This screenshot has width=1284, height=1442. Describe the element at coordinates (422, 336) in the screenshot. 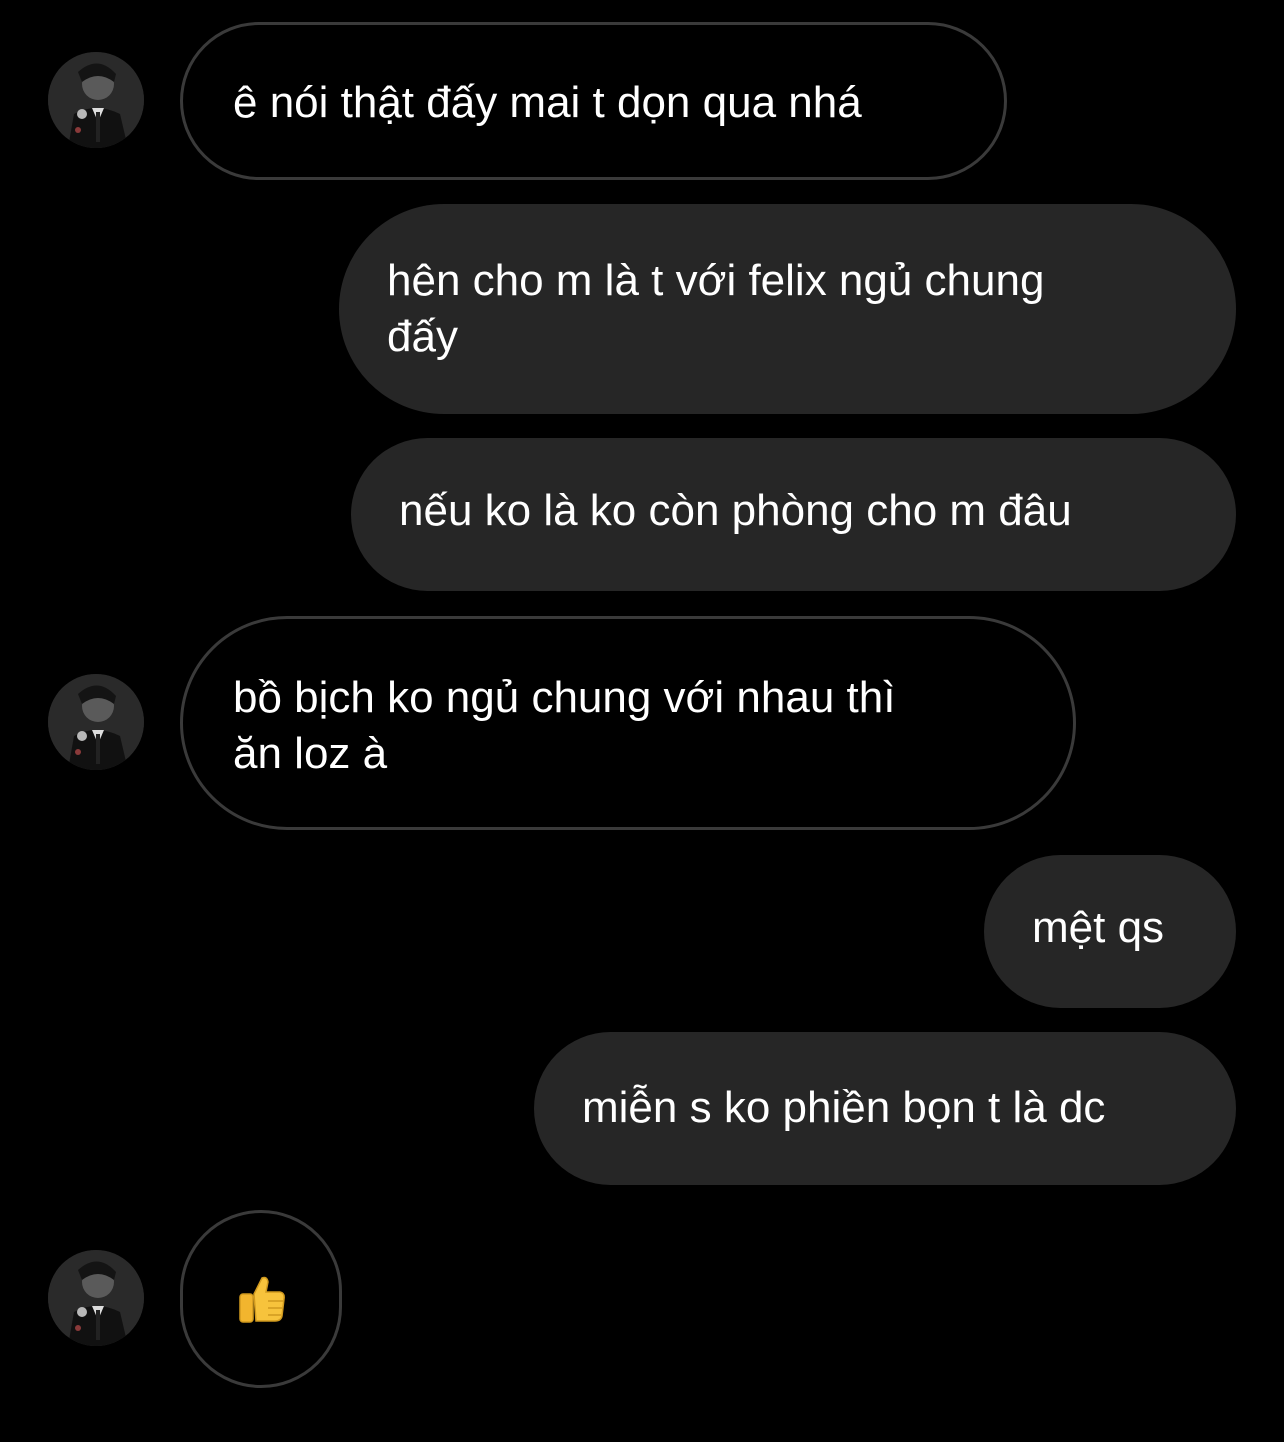

I see `message-text-line: đấy` at that location.